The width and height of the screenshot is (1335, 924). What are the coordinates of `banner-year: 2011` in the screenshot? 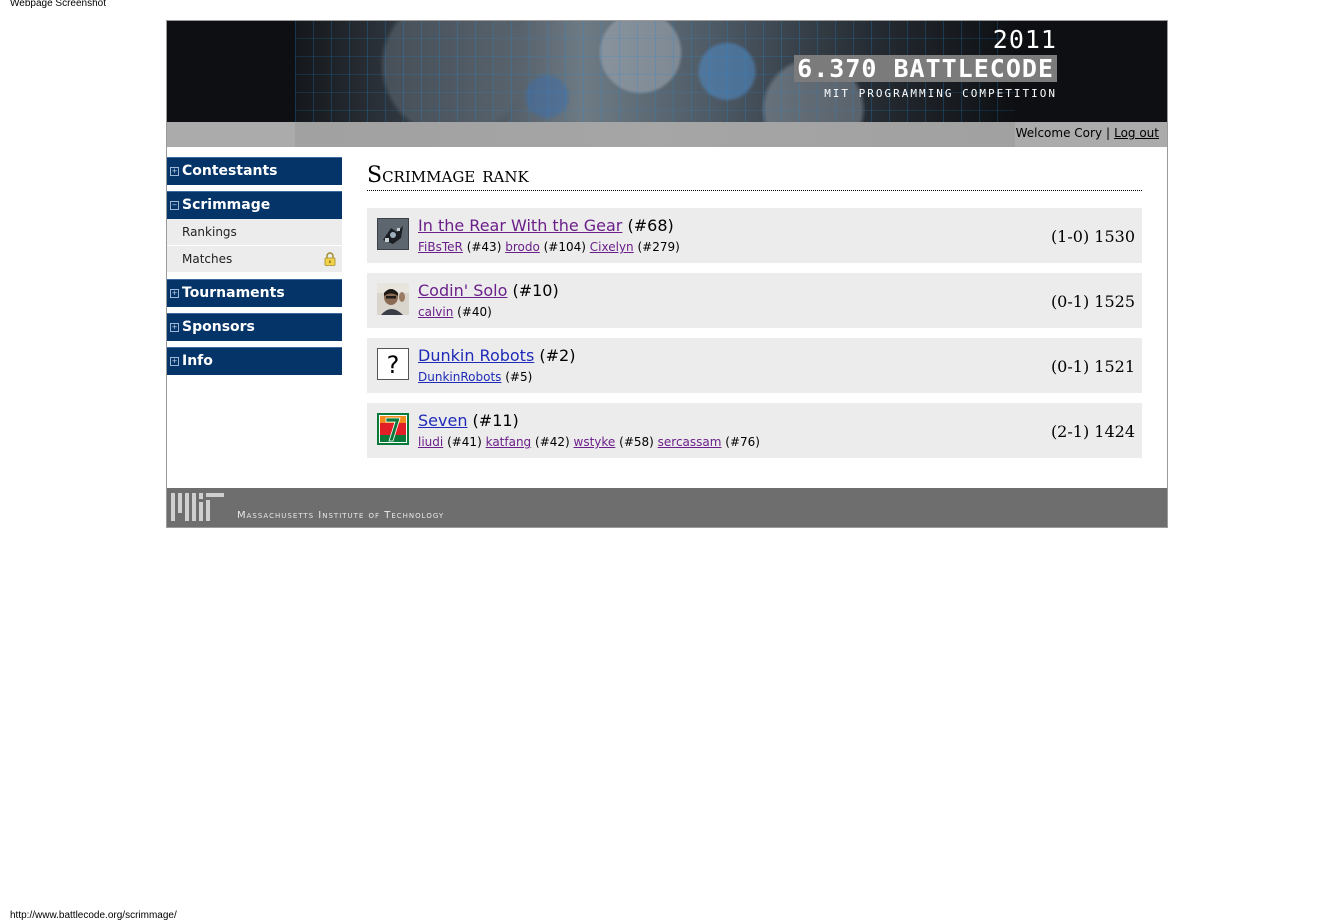 It's located at (1024, 39).